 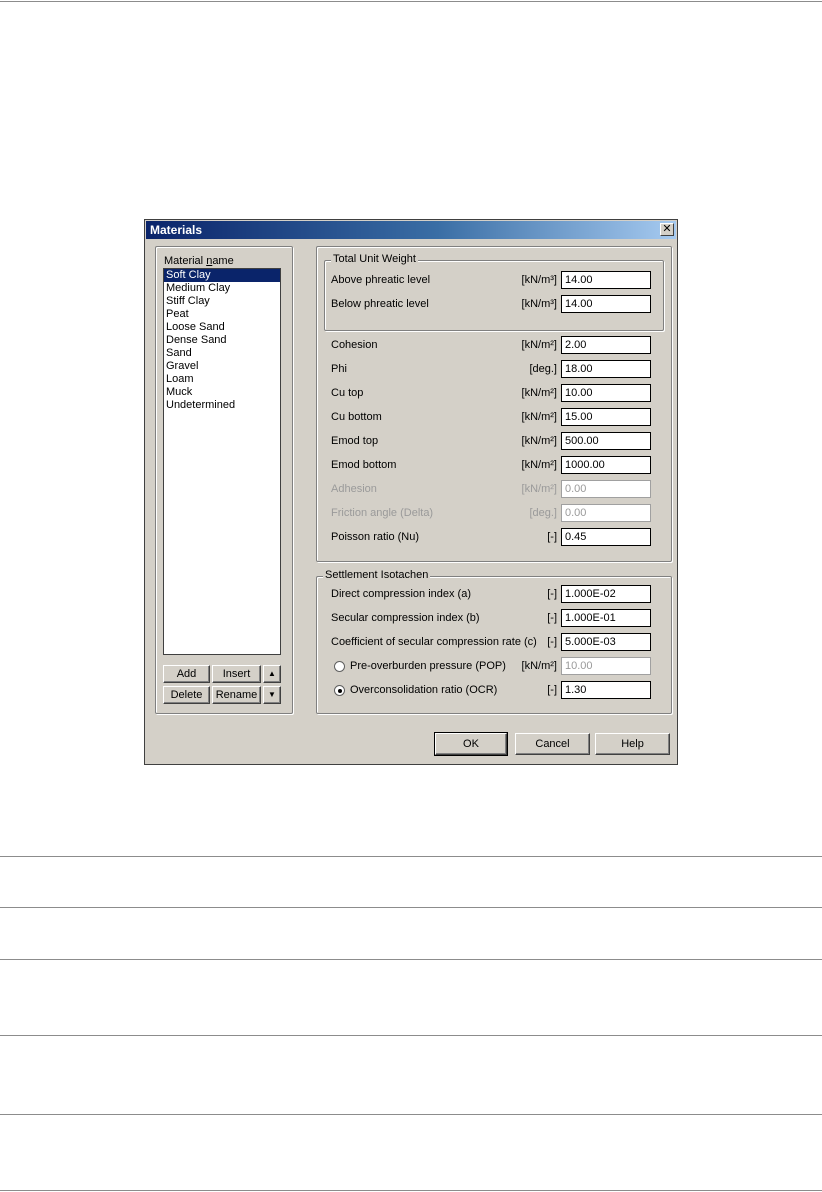 What do you see at coordinates (606, 369) in the screenshot?
I see `parameter-input: 18.00` at bounding box center [606, 369].